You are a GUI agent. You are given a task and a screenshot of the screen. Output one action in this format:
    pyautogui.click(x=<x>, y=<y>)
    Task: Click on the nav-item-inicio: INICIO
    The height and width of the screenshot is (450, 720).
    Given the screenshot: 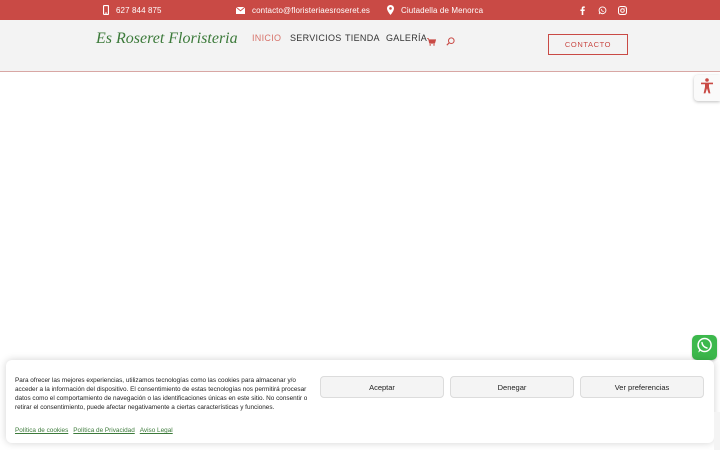 What is the action you would take?
    pyautogui.click(x=266, y=38)
    